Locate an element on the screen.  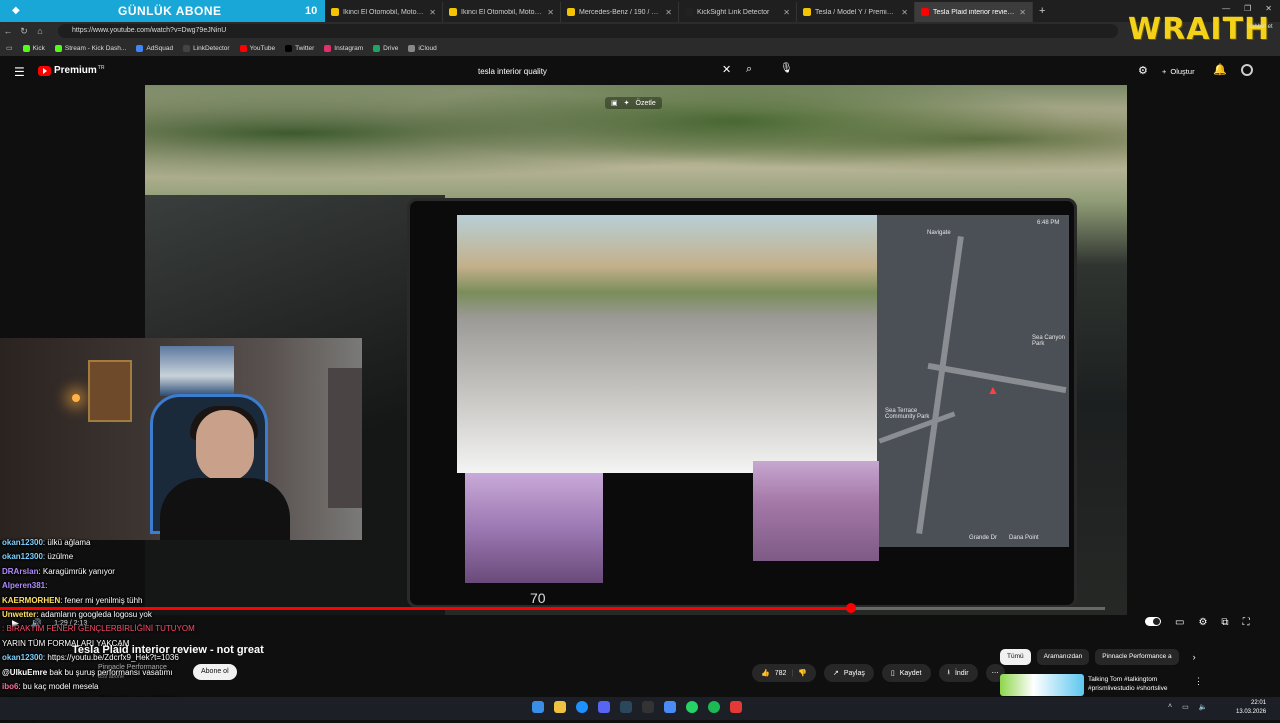
clock-date: 13.03.2026 is located at coordinates (1251, 712).